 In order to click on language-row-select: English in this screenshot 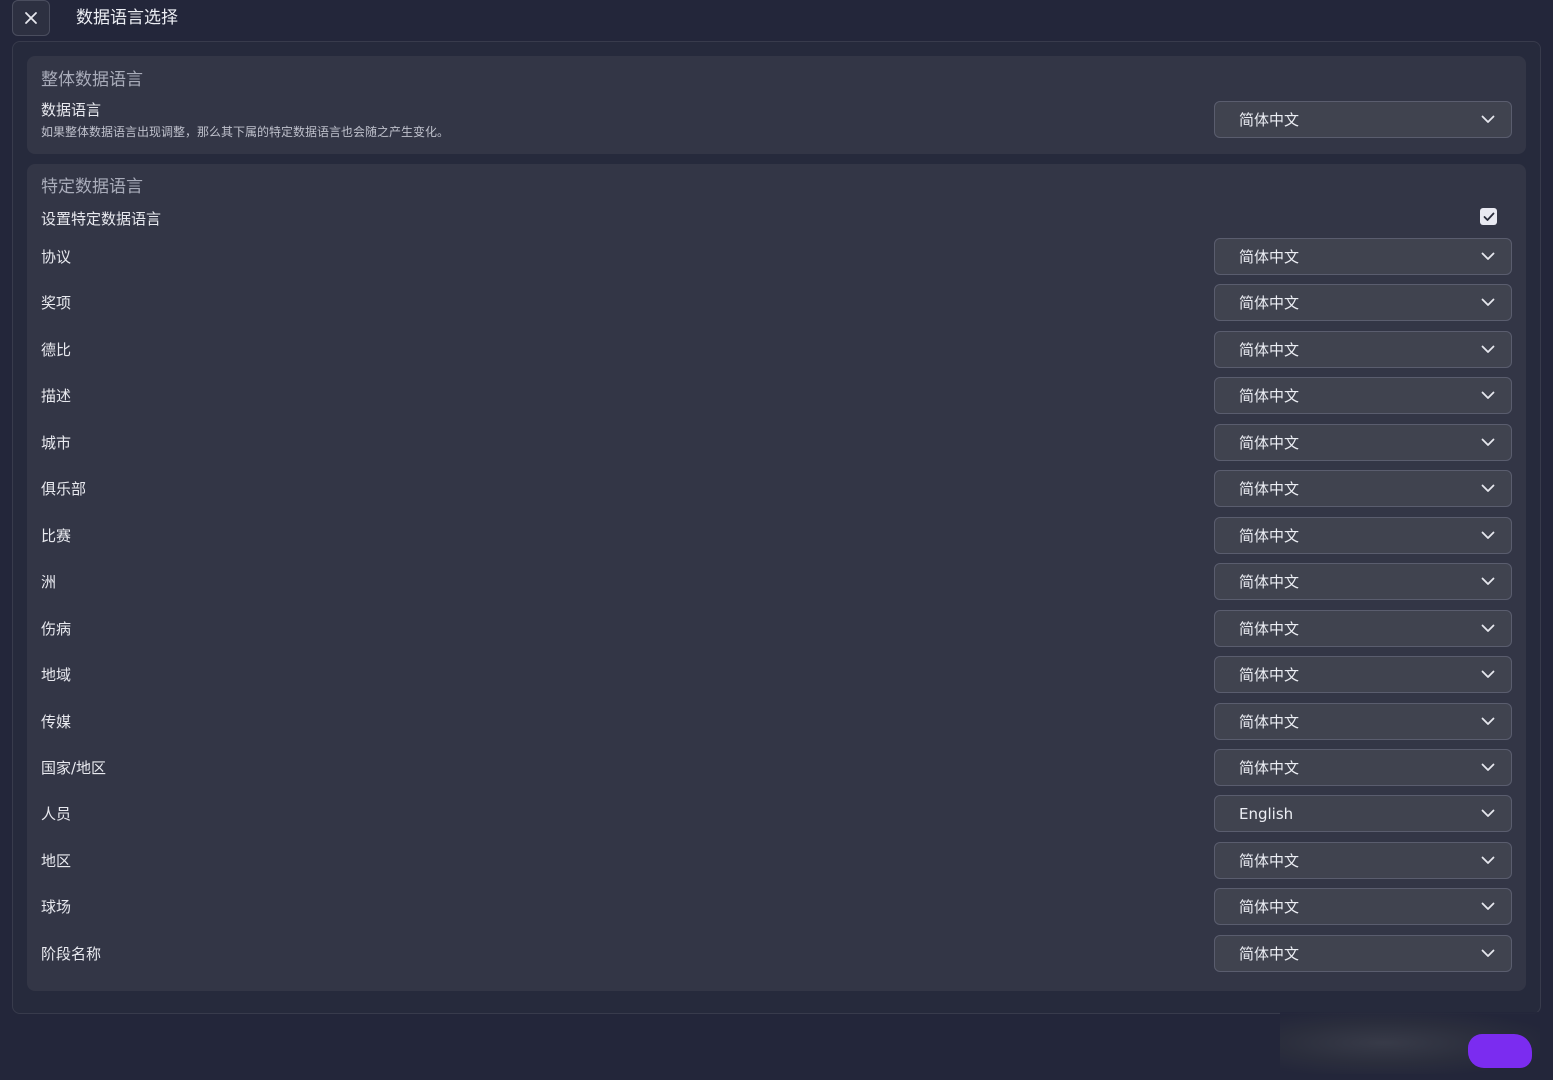, I will do `click(1363, 813)`.